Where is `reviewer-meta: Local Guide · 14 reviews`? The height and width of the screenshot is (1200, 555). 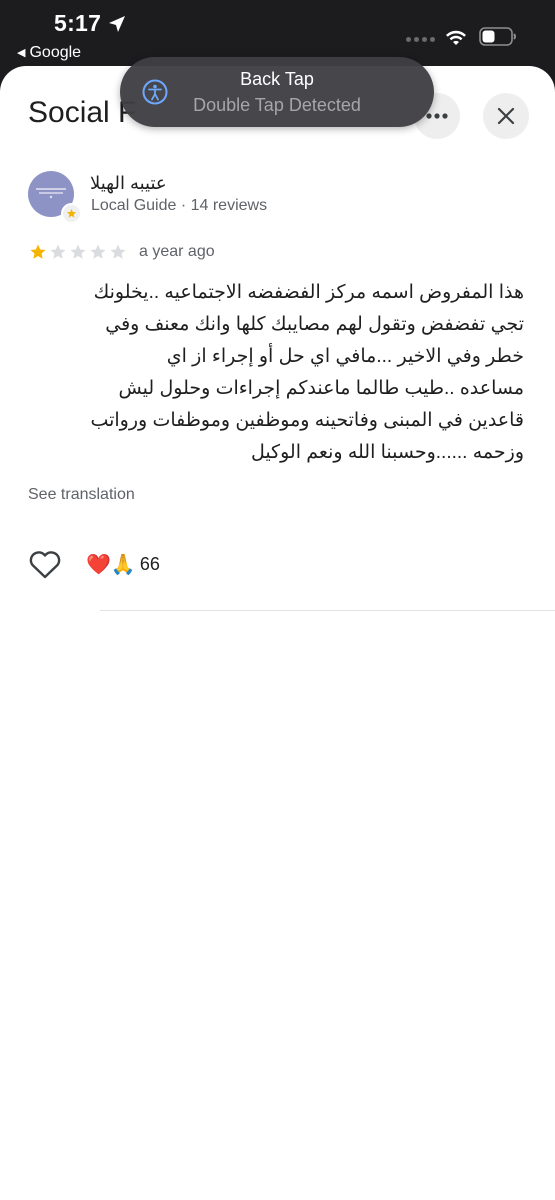
reviewer-meta: Local Guide · 14 reviews is located at coordinates (179, 205).